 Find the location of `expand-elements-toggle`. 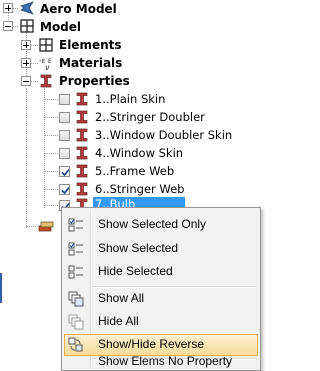

expand-elements-toggle is located at coordinates (26, 45).